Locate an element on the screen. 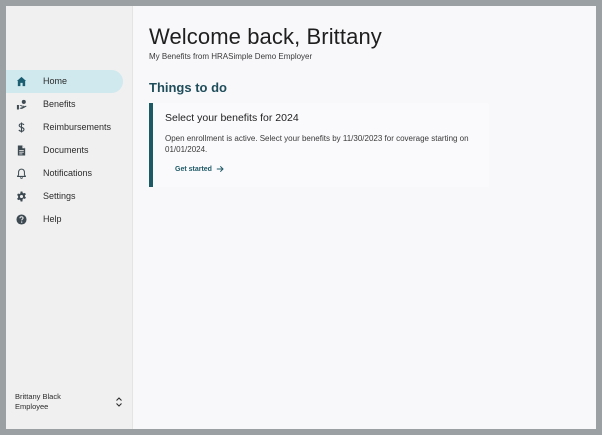 The width and height of the screenshot is (602, 435). sidebar-item-label: Benefits is located at coordinates (59, 104).